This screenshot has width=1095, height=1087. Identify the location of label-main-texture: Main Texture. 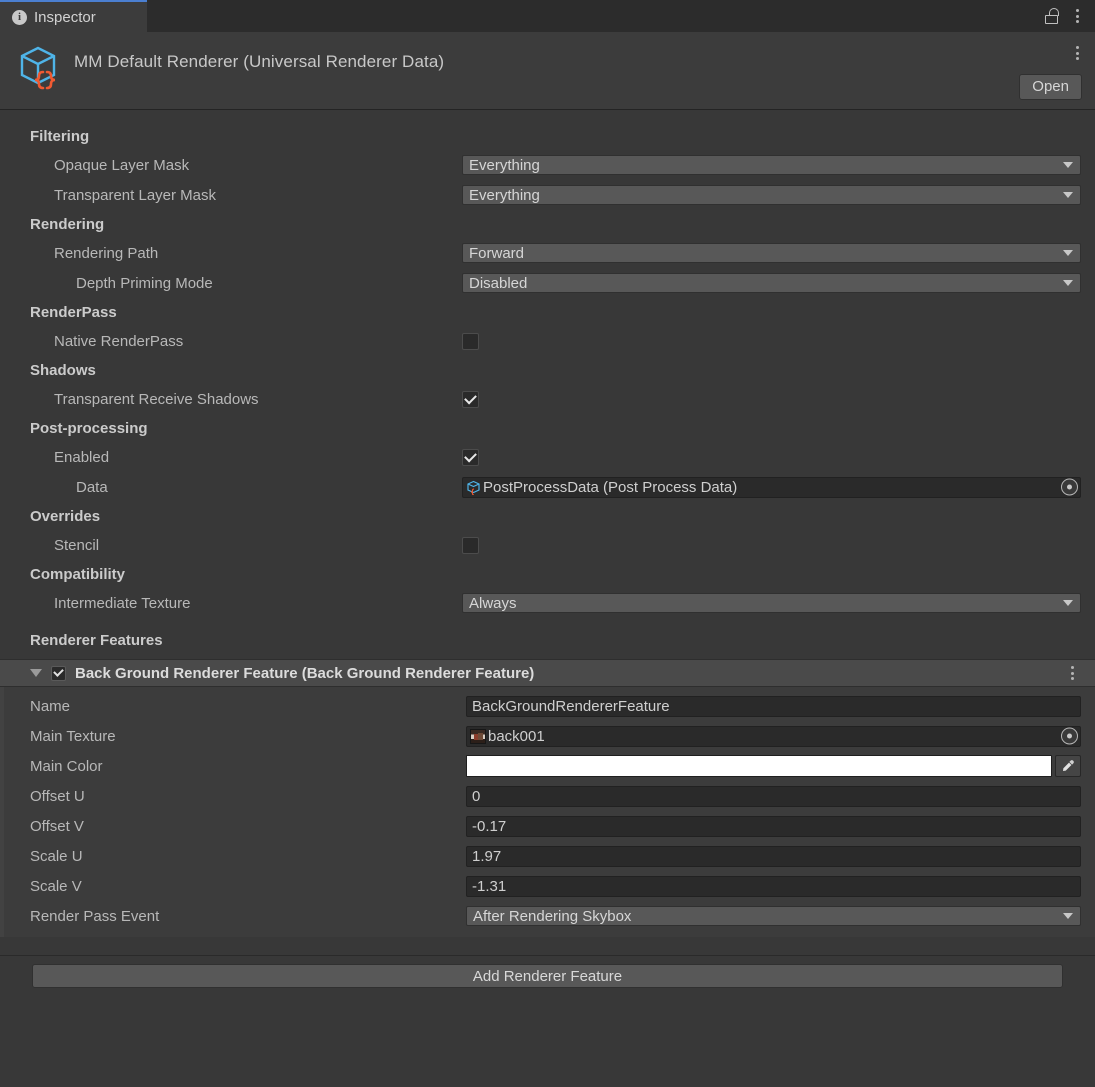
(73, 736).